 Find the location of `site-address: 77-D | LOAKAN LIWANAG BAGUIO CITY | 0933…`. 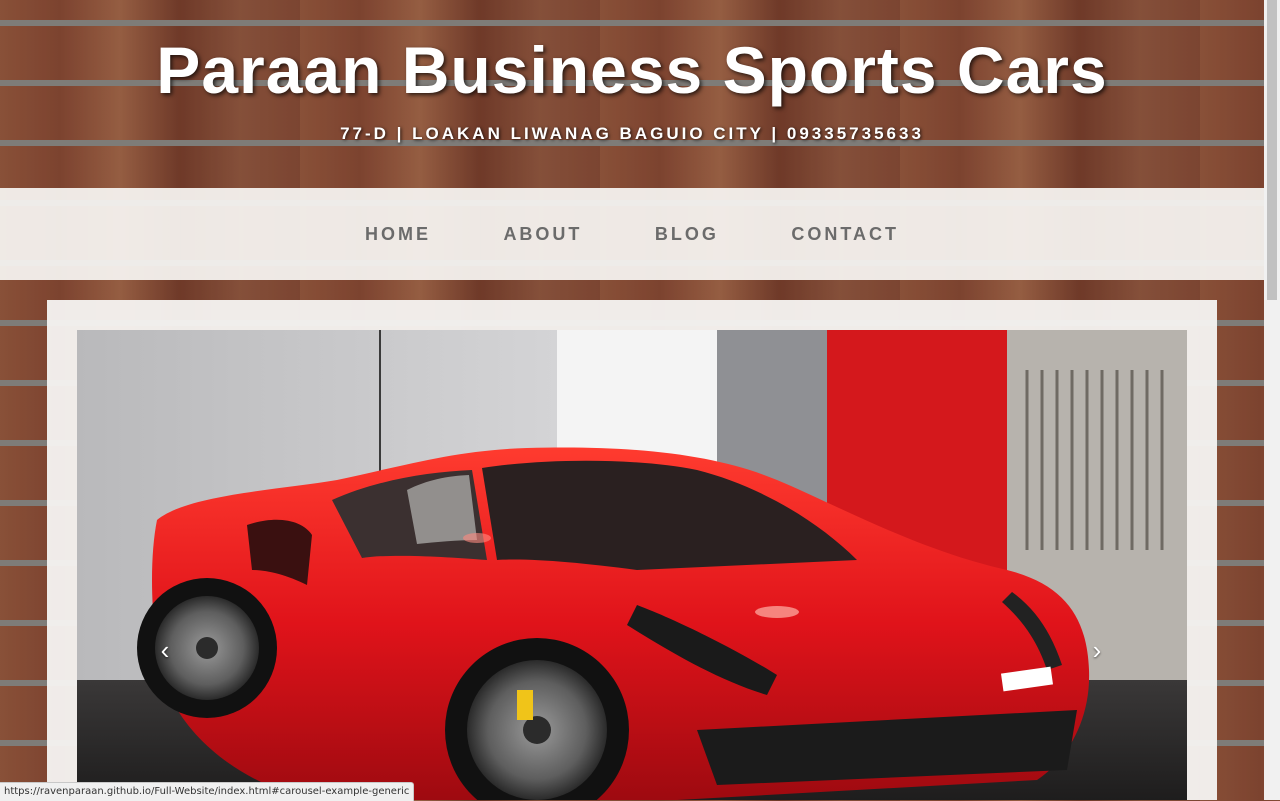

site-address: 77-D | LOAKAN LIWANAG BAGUIO CITY | 0933… is located at coordinates (632, 133).